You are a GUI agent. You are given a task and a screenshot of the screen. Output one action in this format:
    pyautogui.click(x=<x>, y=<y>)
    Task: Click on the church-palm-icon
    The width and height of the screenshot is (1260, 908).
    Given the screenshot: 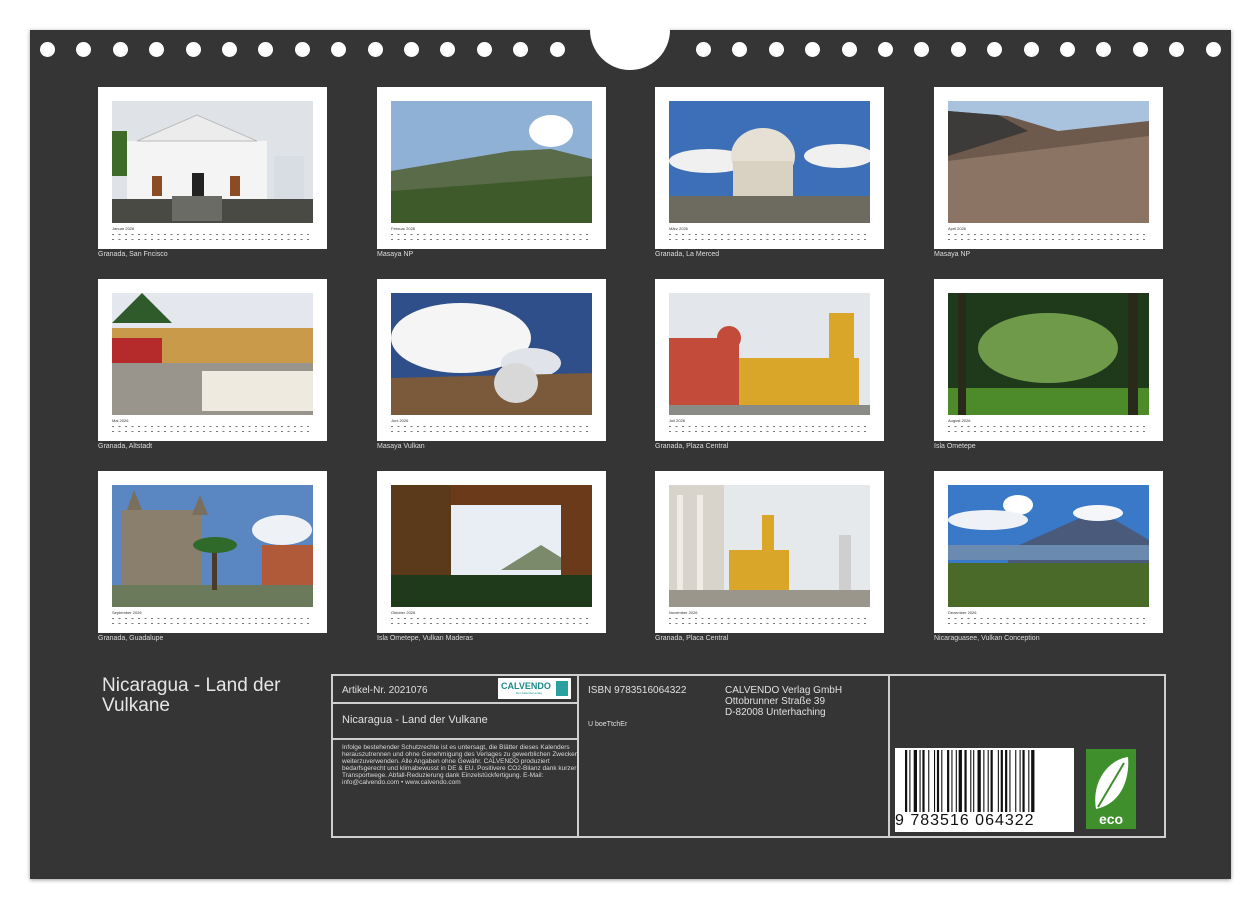 What is the action you would take?
    pyautogui.click(x=212, y=546)
    